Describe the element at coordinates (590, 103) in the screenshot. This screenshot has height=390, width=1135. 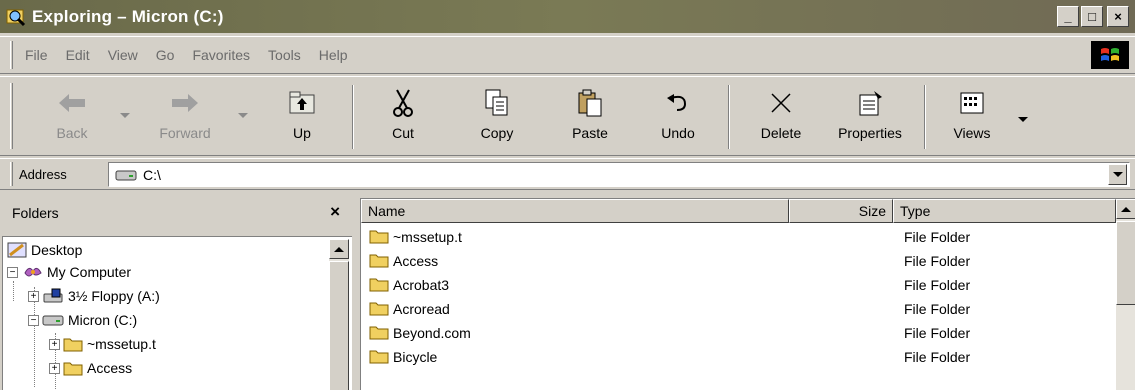
I see `paste-icon` at that location.